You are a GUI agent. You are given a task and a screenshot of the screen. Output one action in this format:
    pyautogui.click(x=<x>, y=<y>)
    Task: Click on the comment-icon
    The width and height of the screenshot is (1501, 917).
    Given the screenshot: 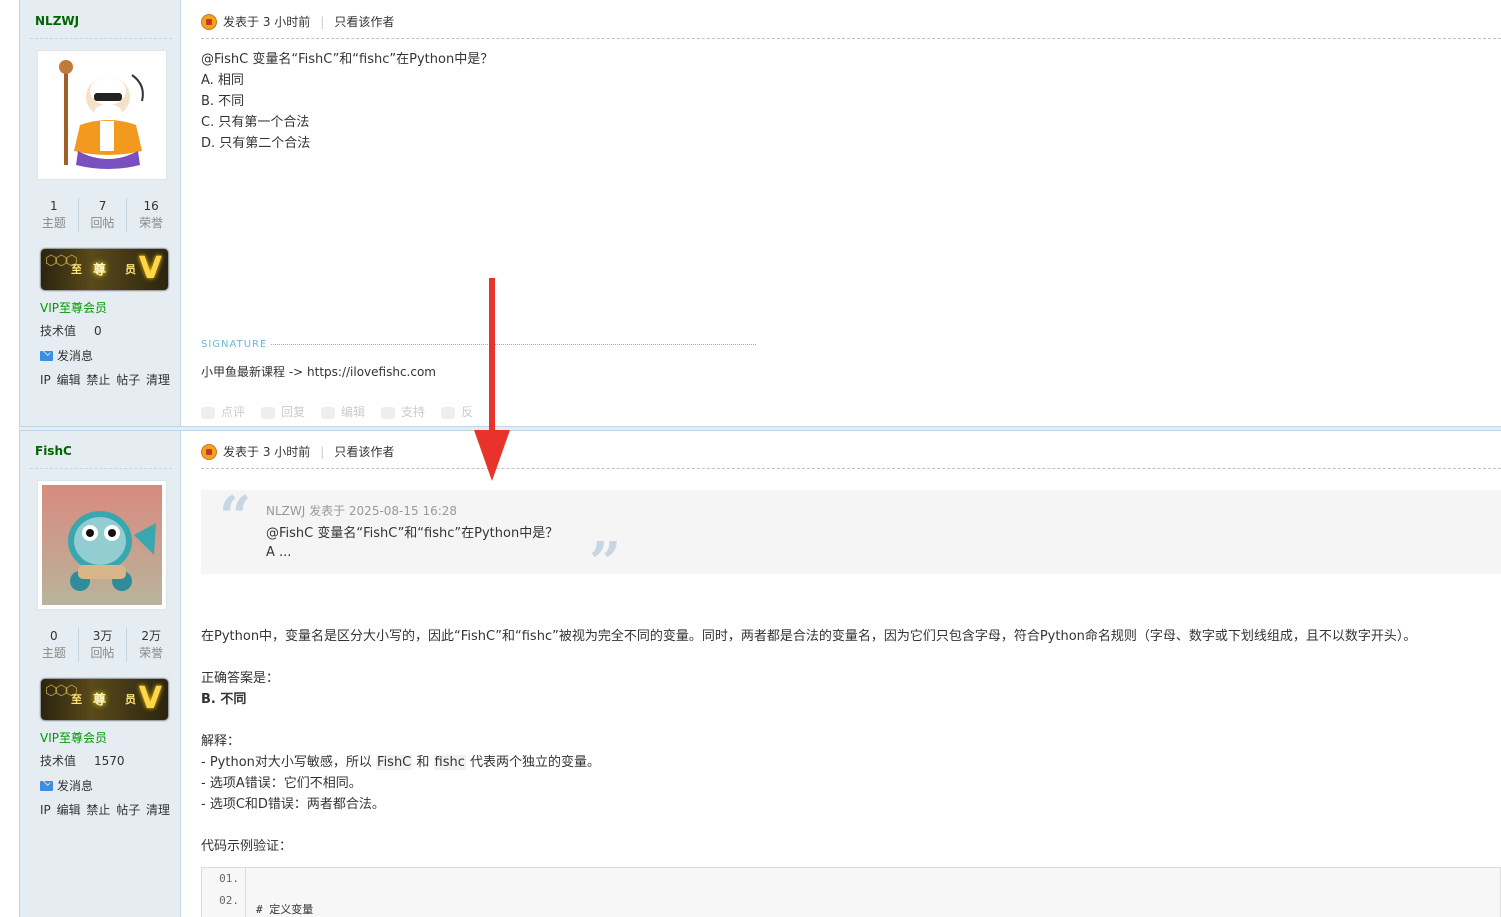 What is the action you would take?
    pyautogui.click(x=208, y=412)
    